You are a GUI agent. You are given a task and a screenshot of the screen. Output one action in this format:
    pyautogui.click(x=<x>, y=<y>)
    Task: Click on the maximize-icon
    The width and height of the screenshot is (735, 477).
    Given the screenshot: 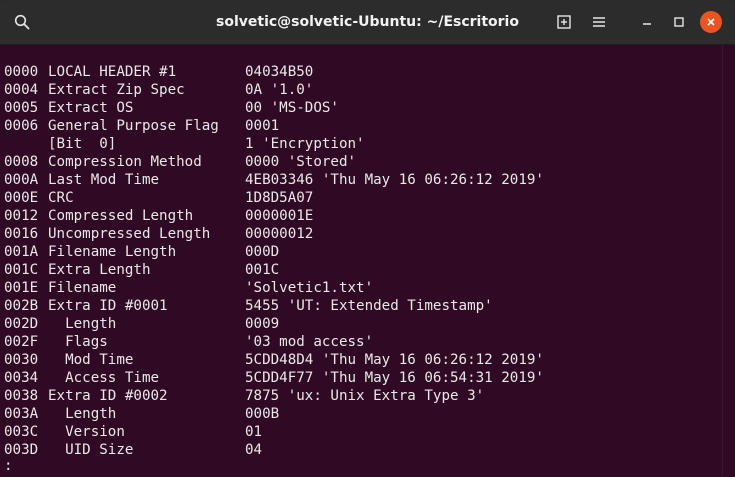 What is the action you would take?
    pyautogui.click(x=679, y=22)
    